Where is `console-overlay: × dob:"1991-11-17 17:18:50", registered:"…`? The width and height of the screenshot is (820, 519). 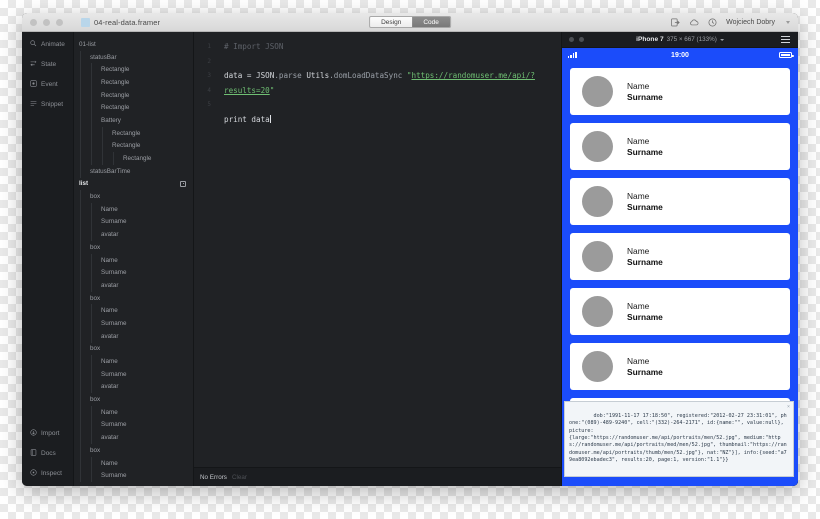 console-overlay: × dob:"1991-11-17 17:18:50", registered:"… is located at coordinates (679, 439).